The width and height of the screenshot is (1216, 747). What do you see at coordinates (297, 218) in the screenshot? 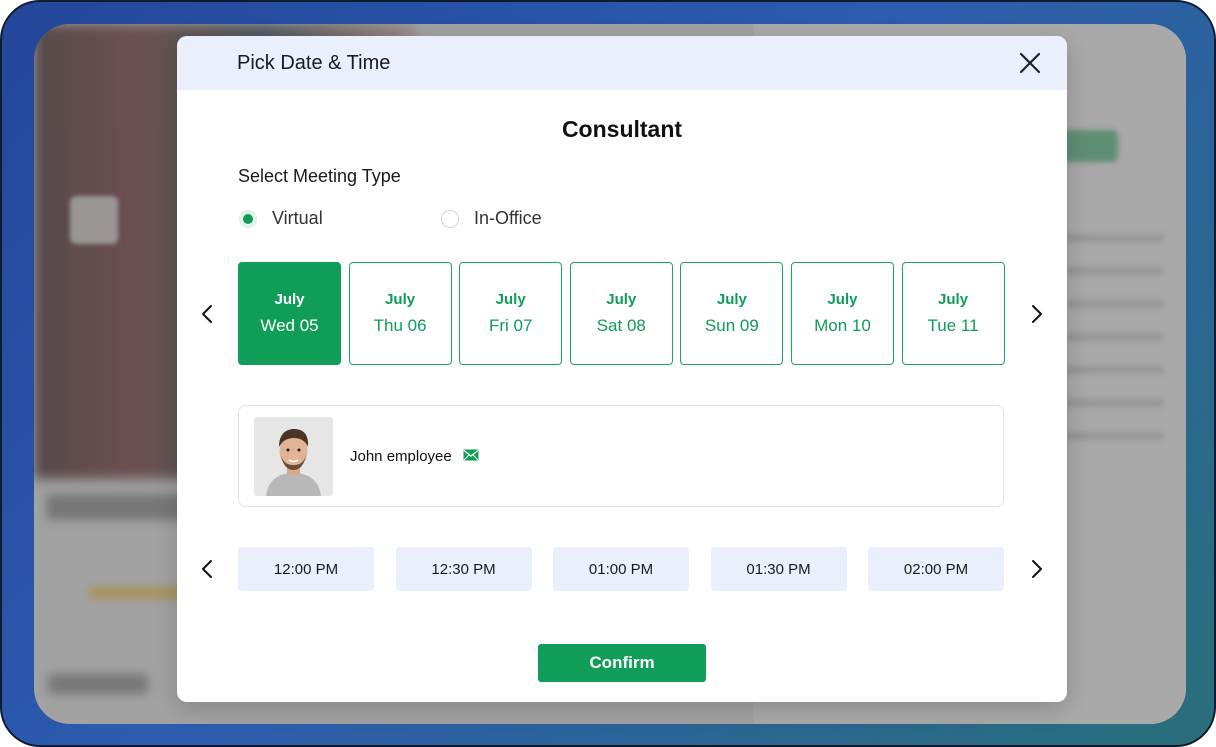
I see `radio-label: Virtual` at bounding box center [297, 218].